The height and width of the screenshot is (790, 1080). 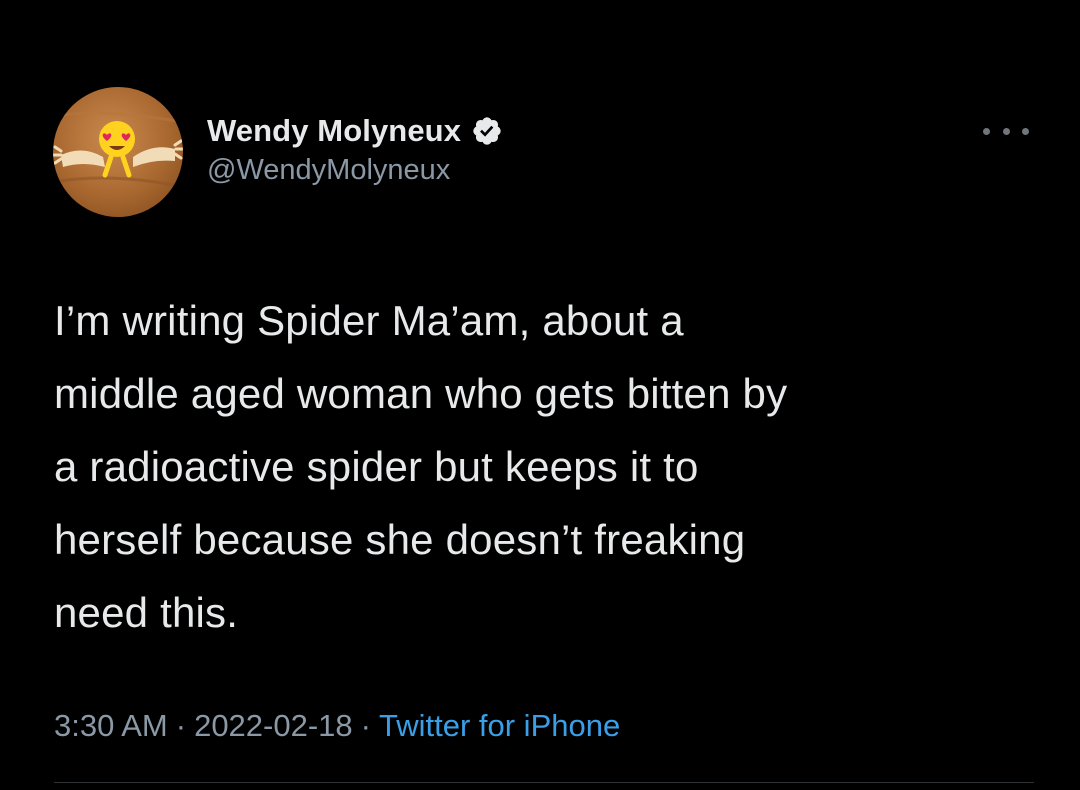 I want to click on tweet-meta: 3:30 AM · 2022-02-18 · Twitter for iPhone, so click(x=337, y=726).